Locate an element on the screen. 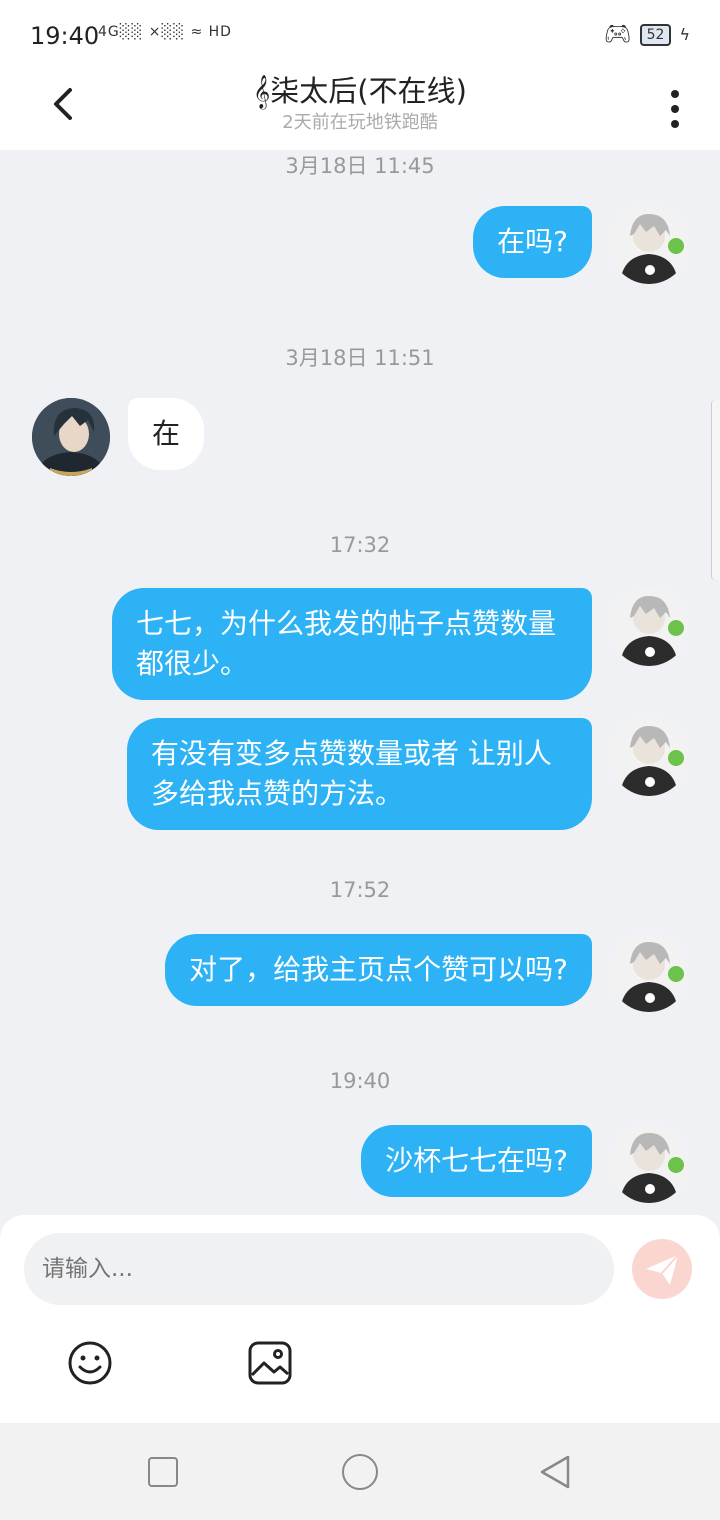 Image resolution: width=720 pixels, height=1520 pixels. emoji-button is located at coordinates (90, 1363).